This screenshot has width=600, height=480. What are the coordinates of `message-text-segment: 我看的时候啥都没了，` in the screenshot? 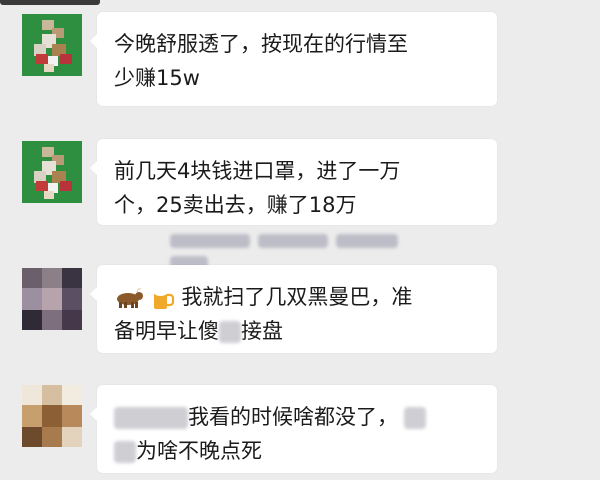 It's located at (293, 417).